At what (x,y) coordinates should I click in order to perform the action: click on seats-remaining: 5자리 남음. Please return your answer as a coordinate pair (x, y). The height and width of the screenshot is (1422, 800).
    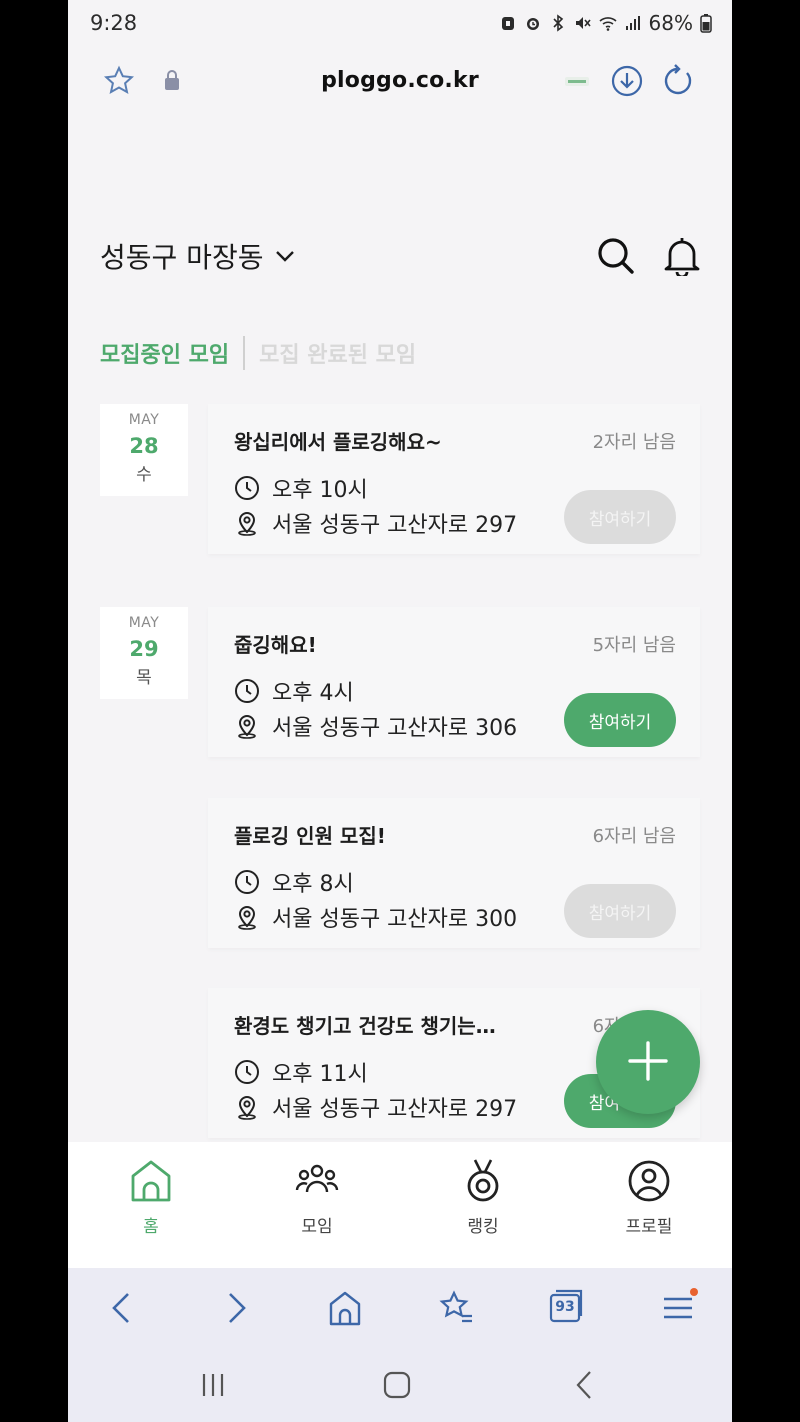
    Looking at the image, I should click on (634, 645).